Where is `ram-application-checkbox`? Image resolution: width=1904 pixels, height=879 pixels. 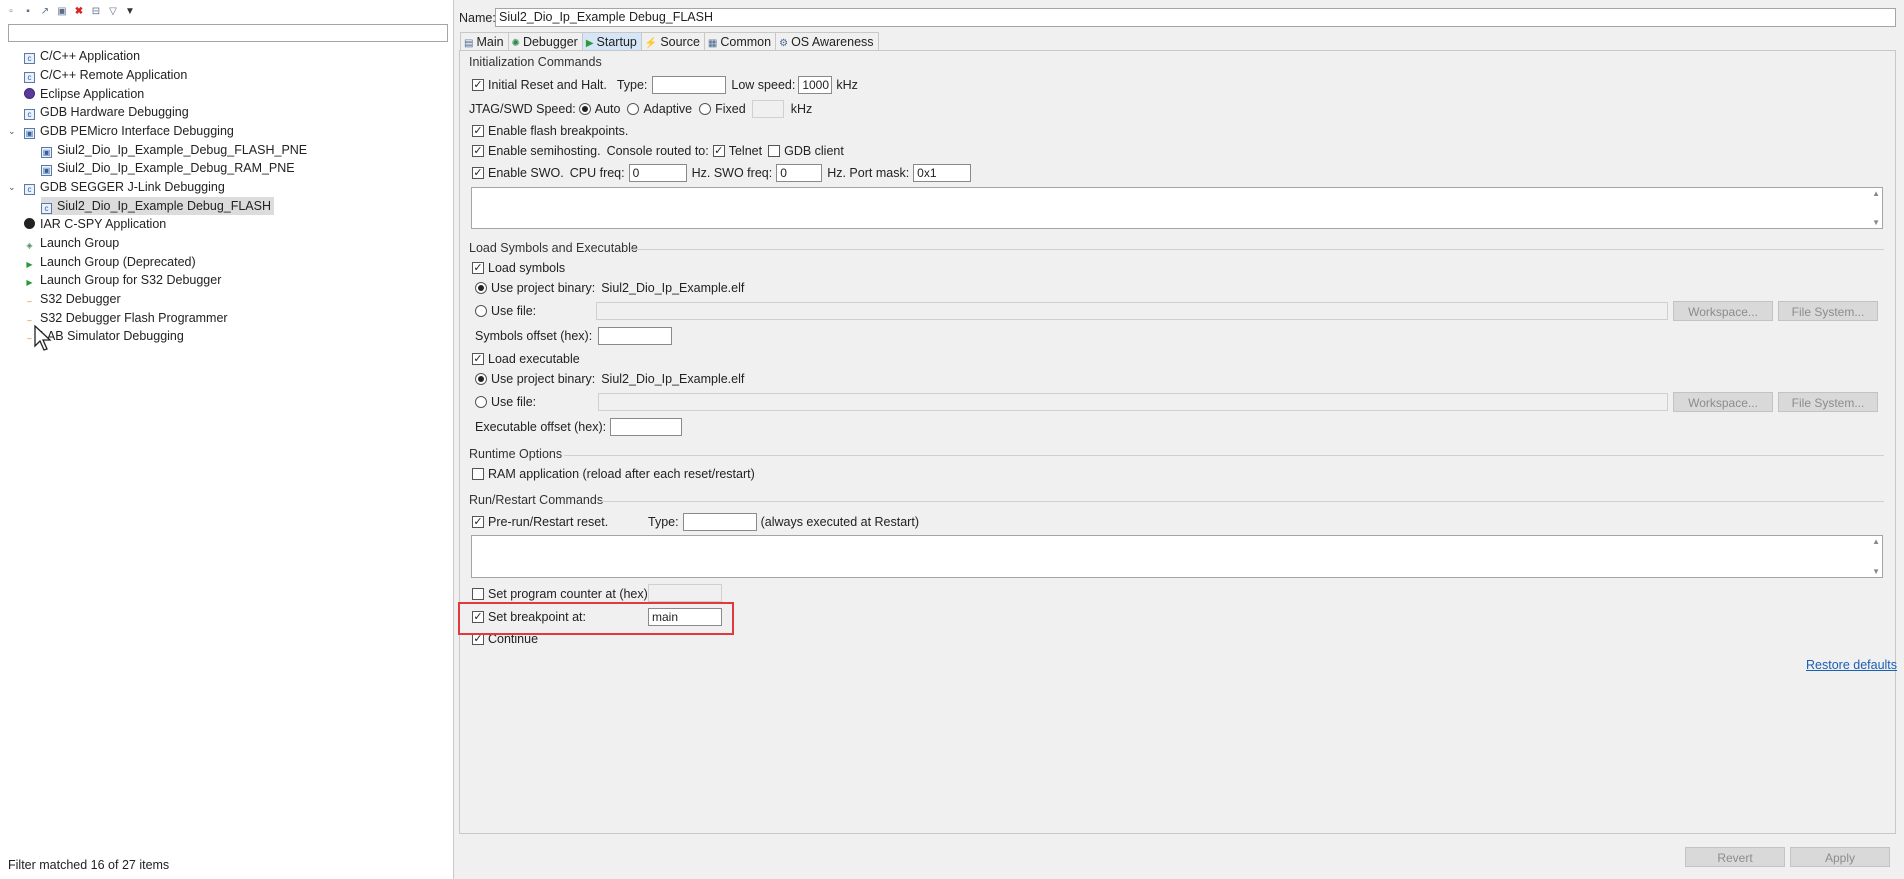
ram-application-checkbox is located at coordinates (478, 474).